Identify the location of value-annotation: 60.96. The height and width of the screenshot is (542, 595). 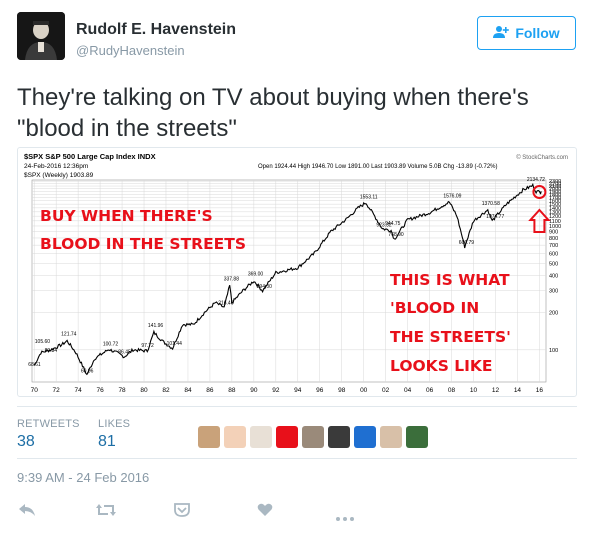
(87, 371).